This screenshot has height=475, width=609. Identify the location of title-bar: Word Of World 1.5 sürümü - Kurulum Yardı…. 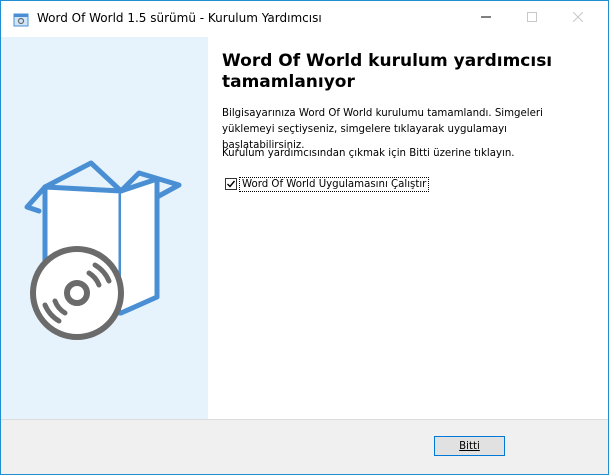
(304, 19).